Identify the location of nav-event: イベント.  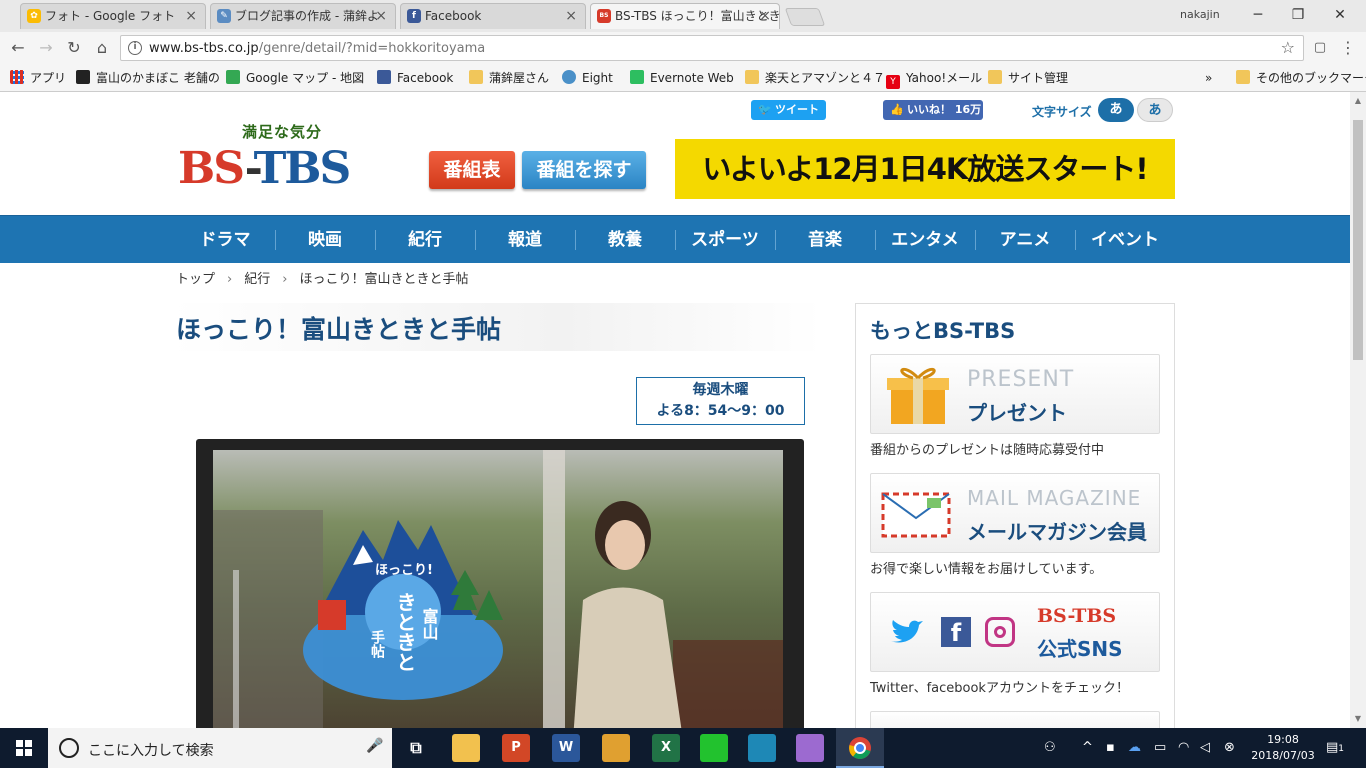
(1125, 240).